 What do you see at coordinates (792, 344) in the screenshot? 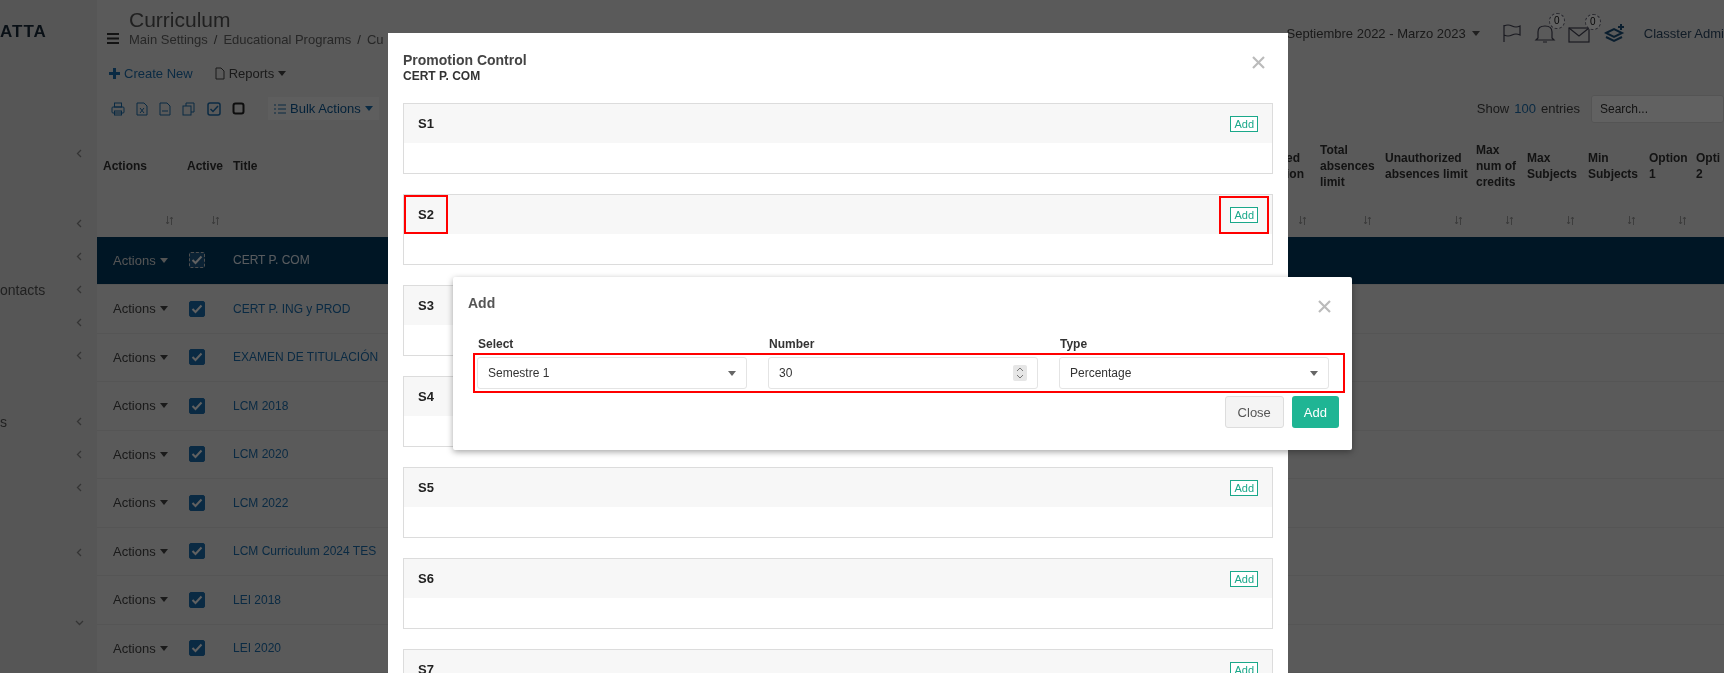
I see `field-label: Number` at bounding box center [792, 344].